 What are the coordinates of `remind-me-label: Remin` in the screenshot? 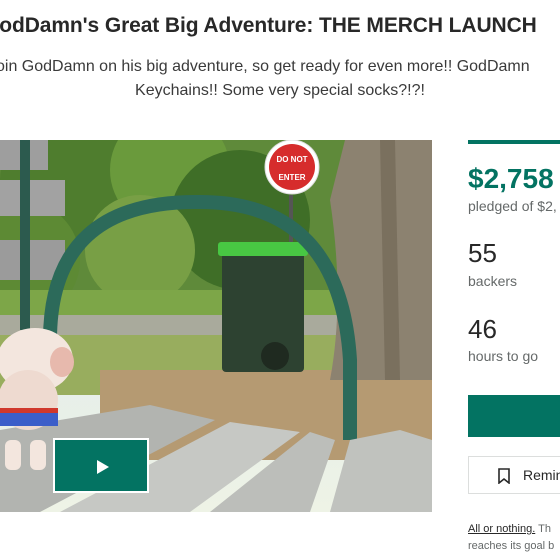 It's located at (541, 475).